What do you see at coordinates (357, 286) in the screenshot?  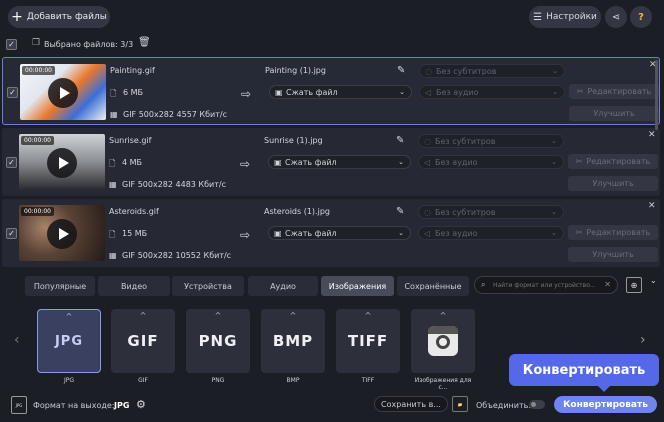 I see `tab-images: Изображения` at bounding box center [357, 286].